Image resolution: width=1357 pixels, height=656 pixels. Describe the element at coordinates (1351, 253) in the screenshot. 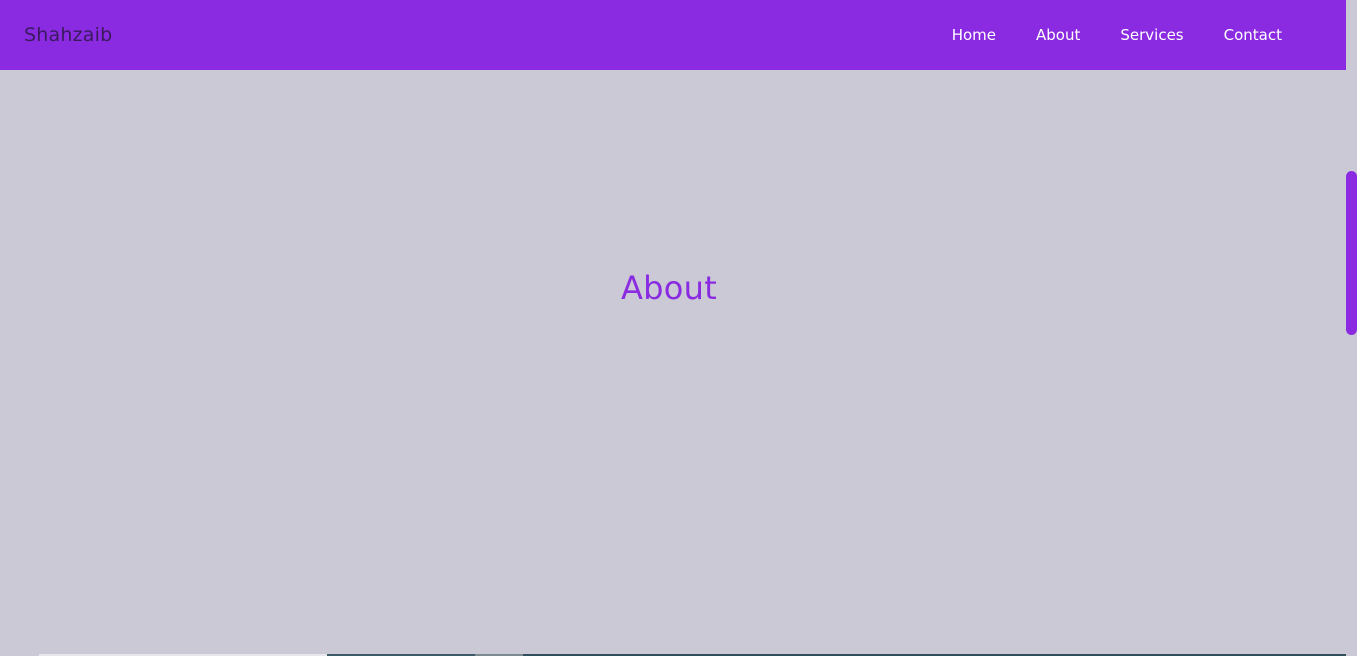

I see `scrollbar-thumb` at that location.